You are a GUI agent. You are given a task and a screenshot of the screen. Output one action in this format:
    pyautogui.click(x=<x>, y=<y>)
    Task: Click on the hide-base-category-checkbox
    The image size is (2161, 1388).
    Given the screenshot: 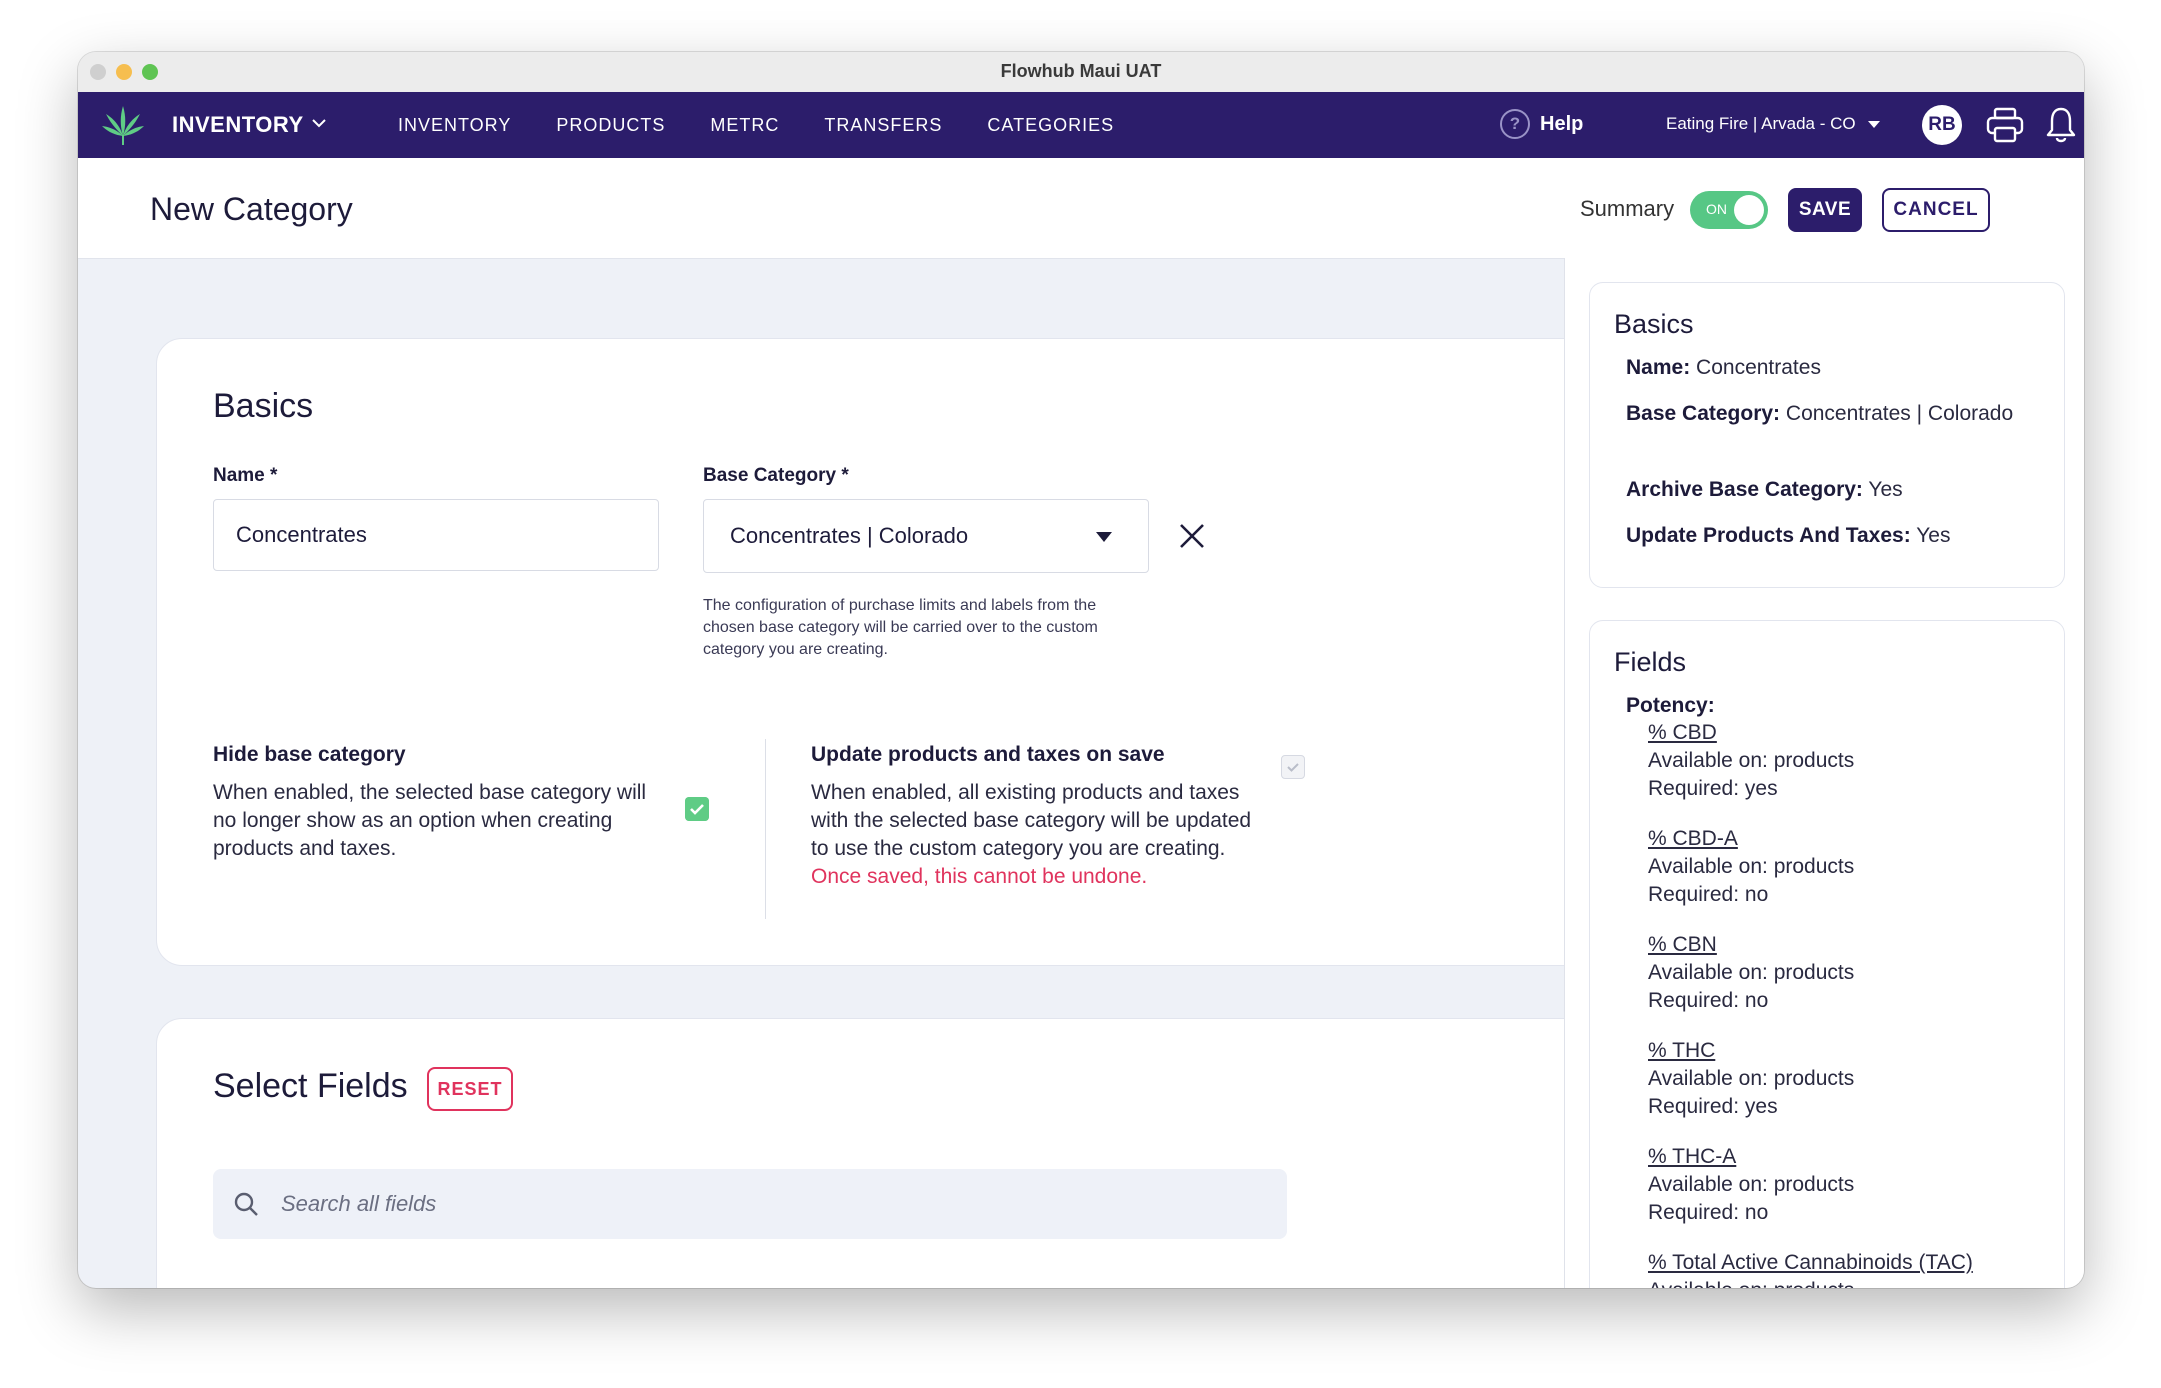 What is the action you would take?
    pyautogui.click(x=697, y=809)
    